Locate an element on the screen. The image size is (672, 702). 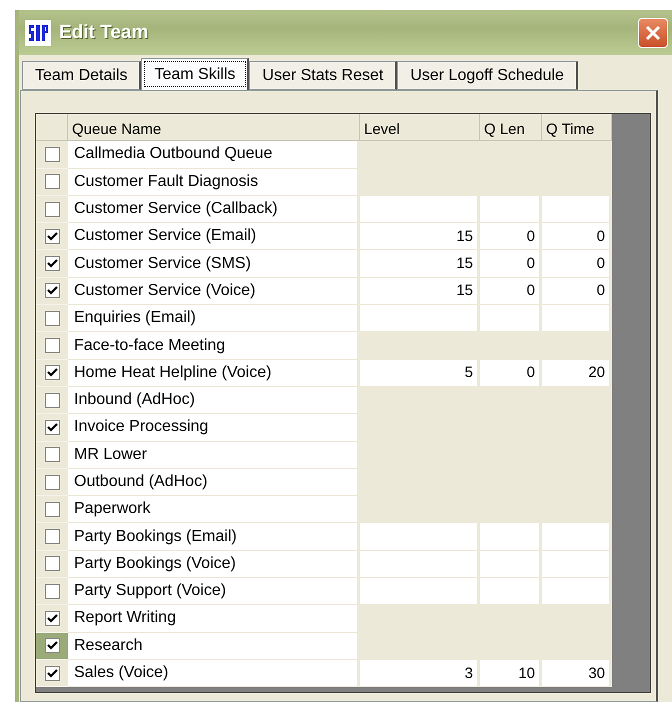
table-cell: Sales (Voice) is located at coordinates (214, 674).